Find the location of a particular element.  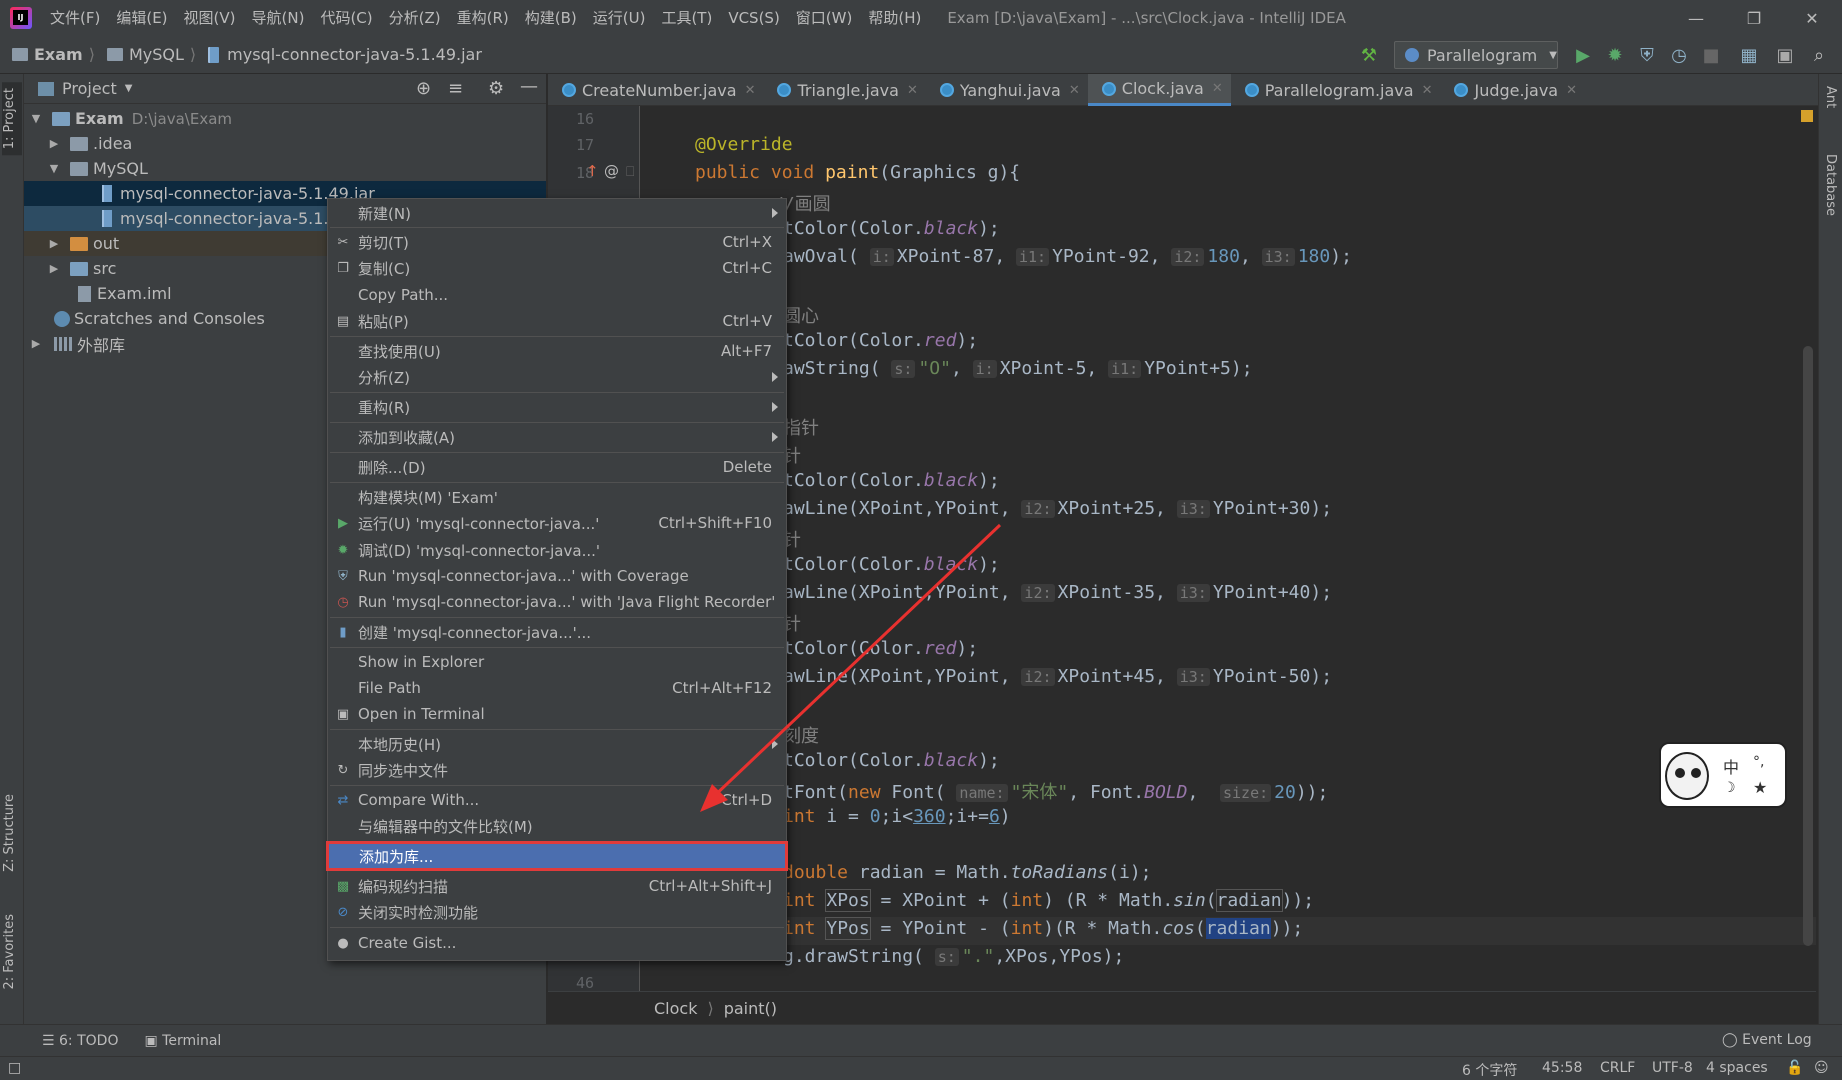

annotation-arrow is located at coordinates (851, 667).